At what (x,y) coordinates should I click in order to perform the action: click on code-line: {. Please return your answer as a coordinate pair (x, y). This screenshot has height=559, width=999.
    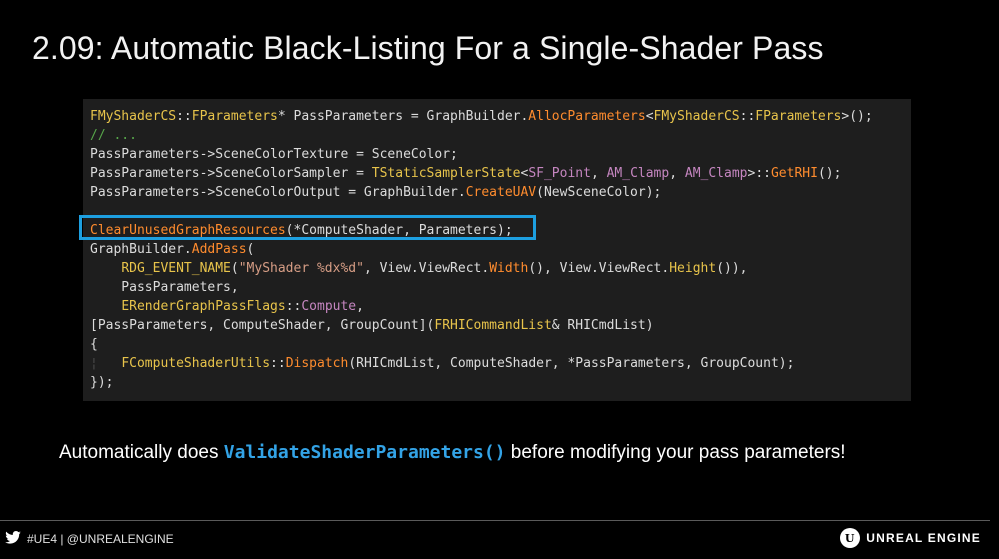
    Looking at the image, I should click on (481, 344).